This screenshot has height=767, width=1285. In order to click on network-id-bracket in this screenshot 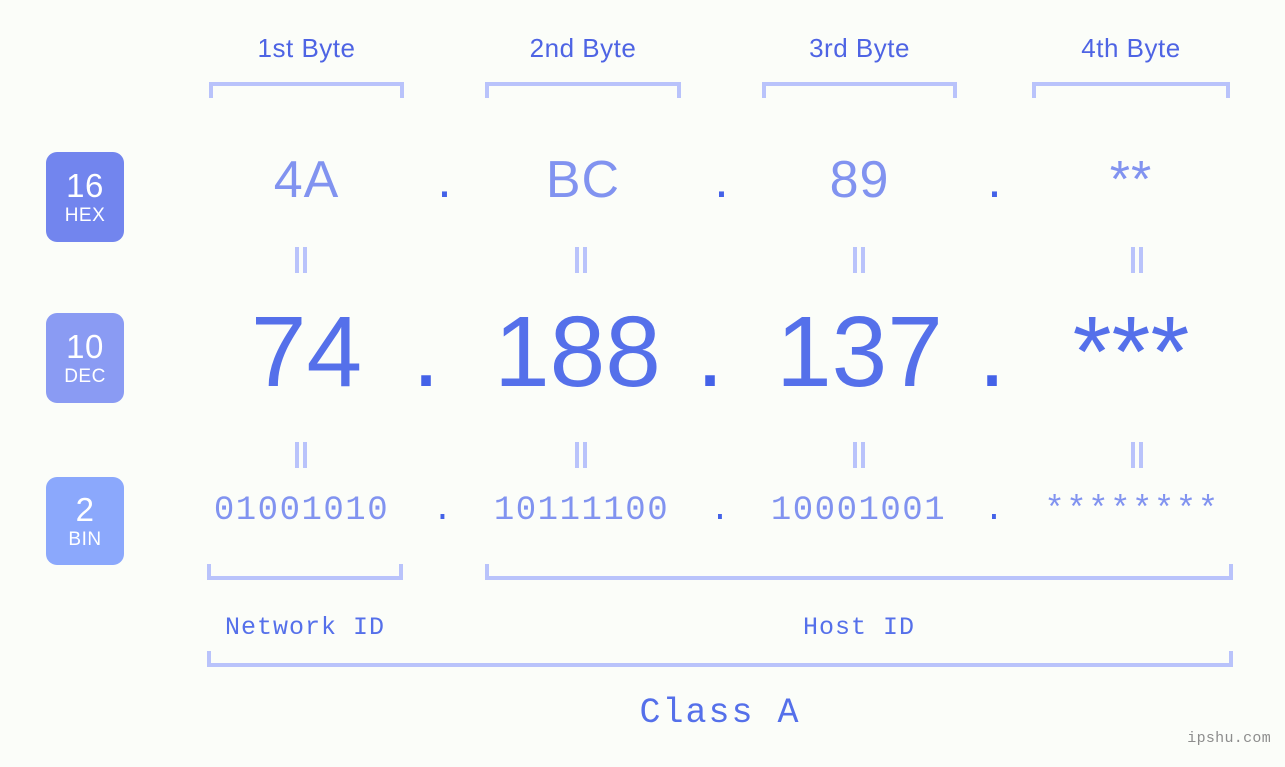, I will do `click(305, 572)`.